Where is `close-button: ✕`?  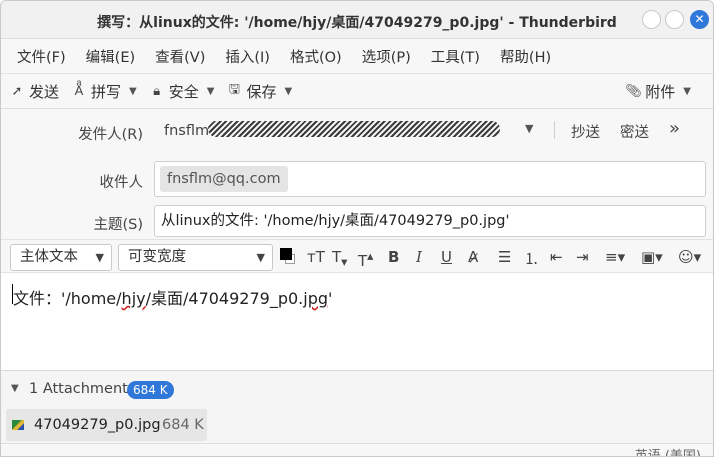 close-button: ✕ is located at coordinates (699, 19).